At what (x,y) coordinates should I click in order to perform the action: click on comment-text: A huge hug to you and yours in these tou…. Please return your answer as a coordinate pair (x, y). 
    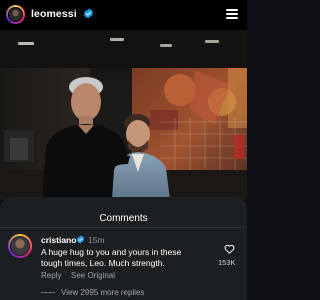
    Looking at the image, I should click on (111, 257).